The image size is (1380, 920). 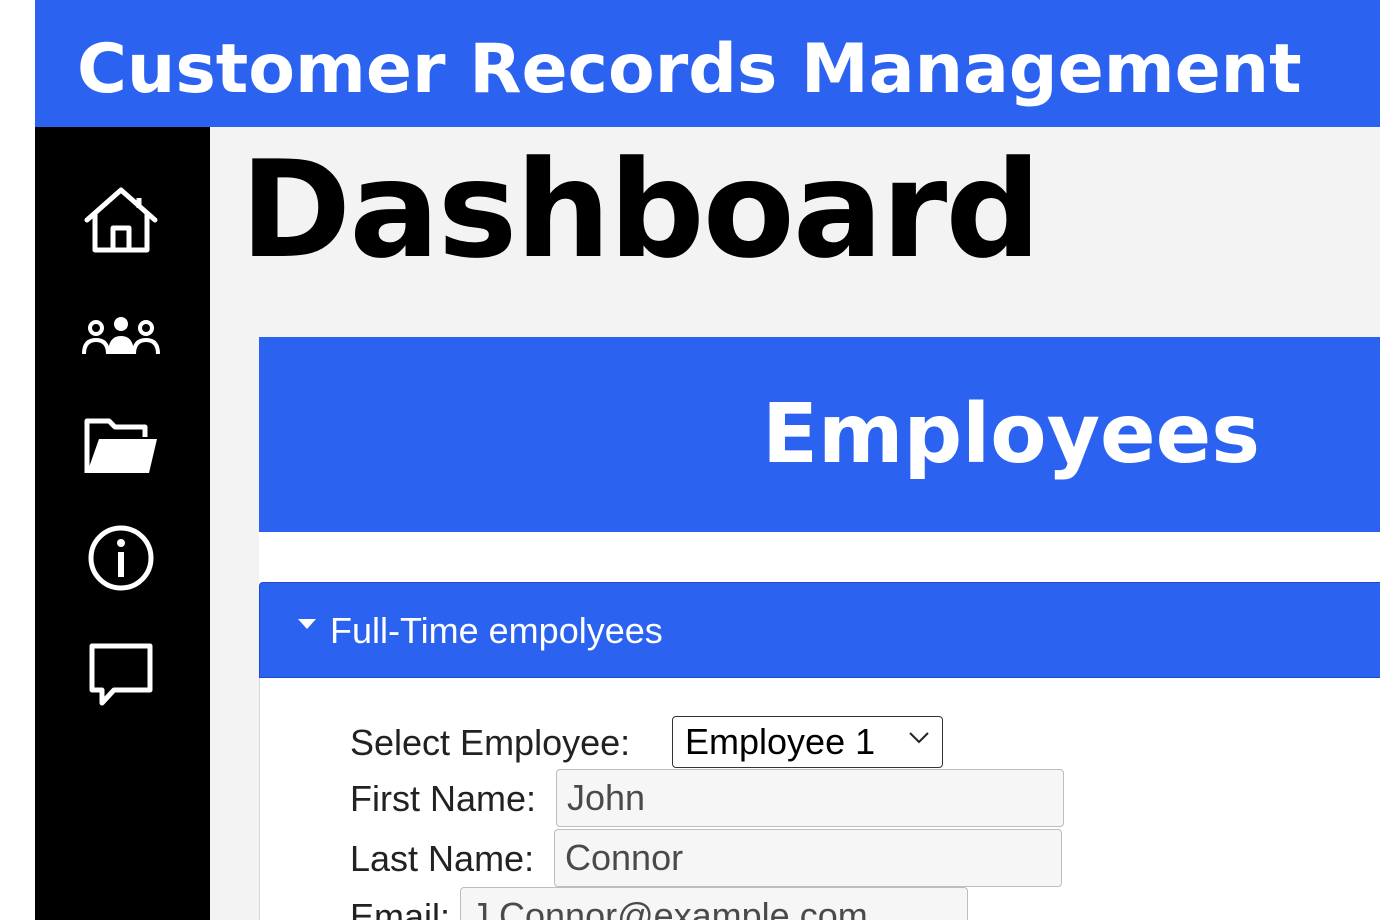 I want to click on home-icon, so click(x=121, y=220).